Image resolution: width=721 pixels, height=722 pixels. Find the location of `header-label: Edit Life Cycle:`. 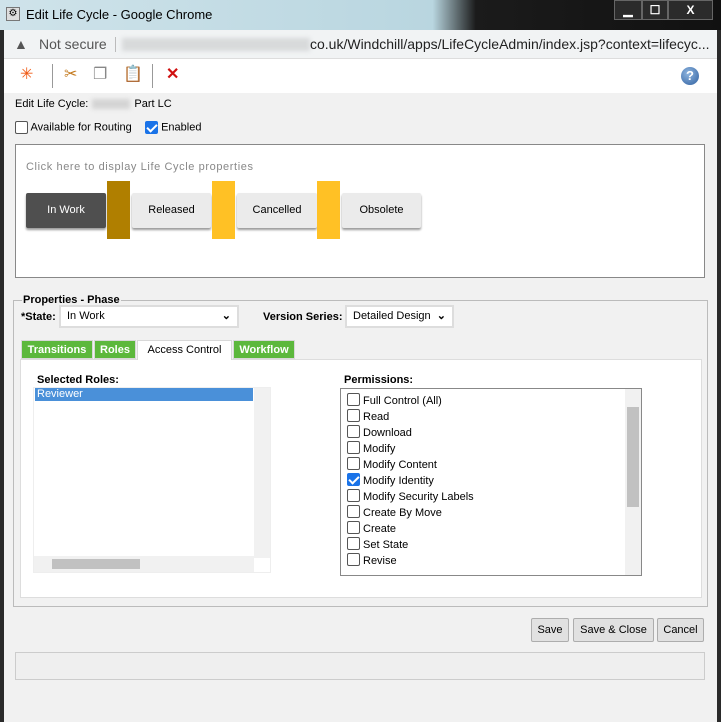

header-label: Edit Life Cycle: is located at coordinates (52, 104).